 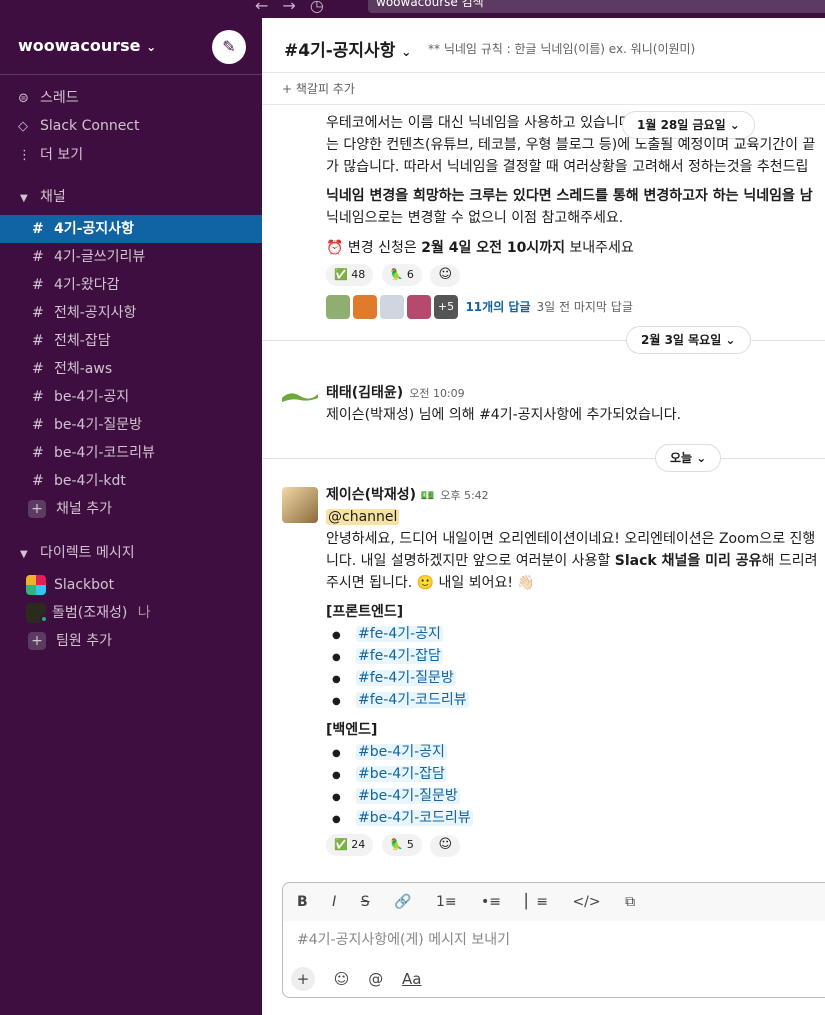 I want to click on nav-more: ⋮ 더 보기, so click(x=50, y=155).